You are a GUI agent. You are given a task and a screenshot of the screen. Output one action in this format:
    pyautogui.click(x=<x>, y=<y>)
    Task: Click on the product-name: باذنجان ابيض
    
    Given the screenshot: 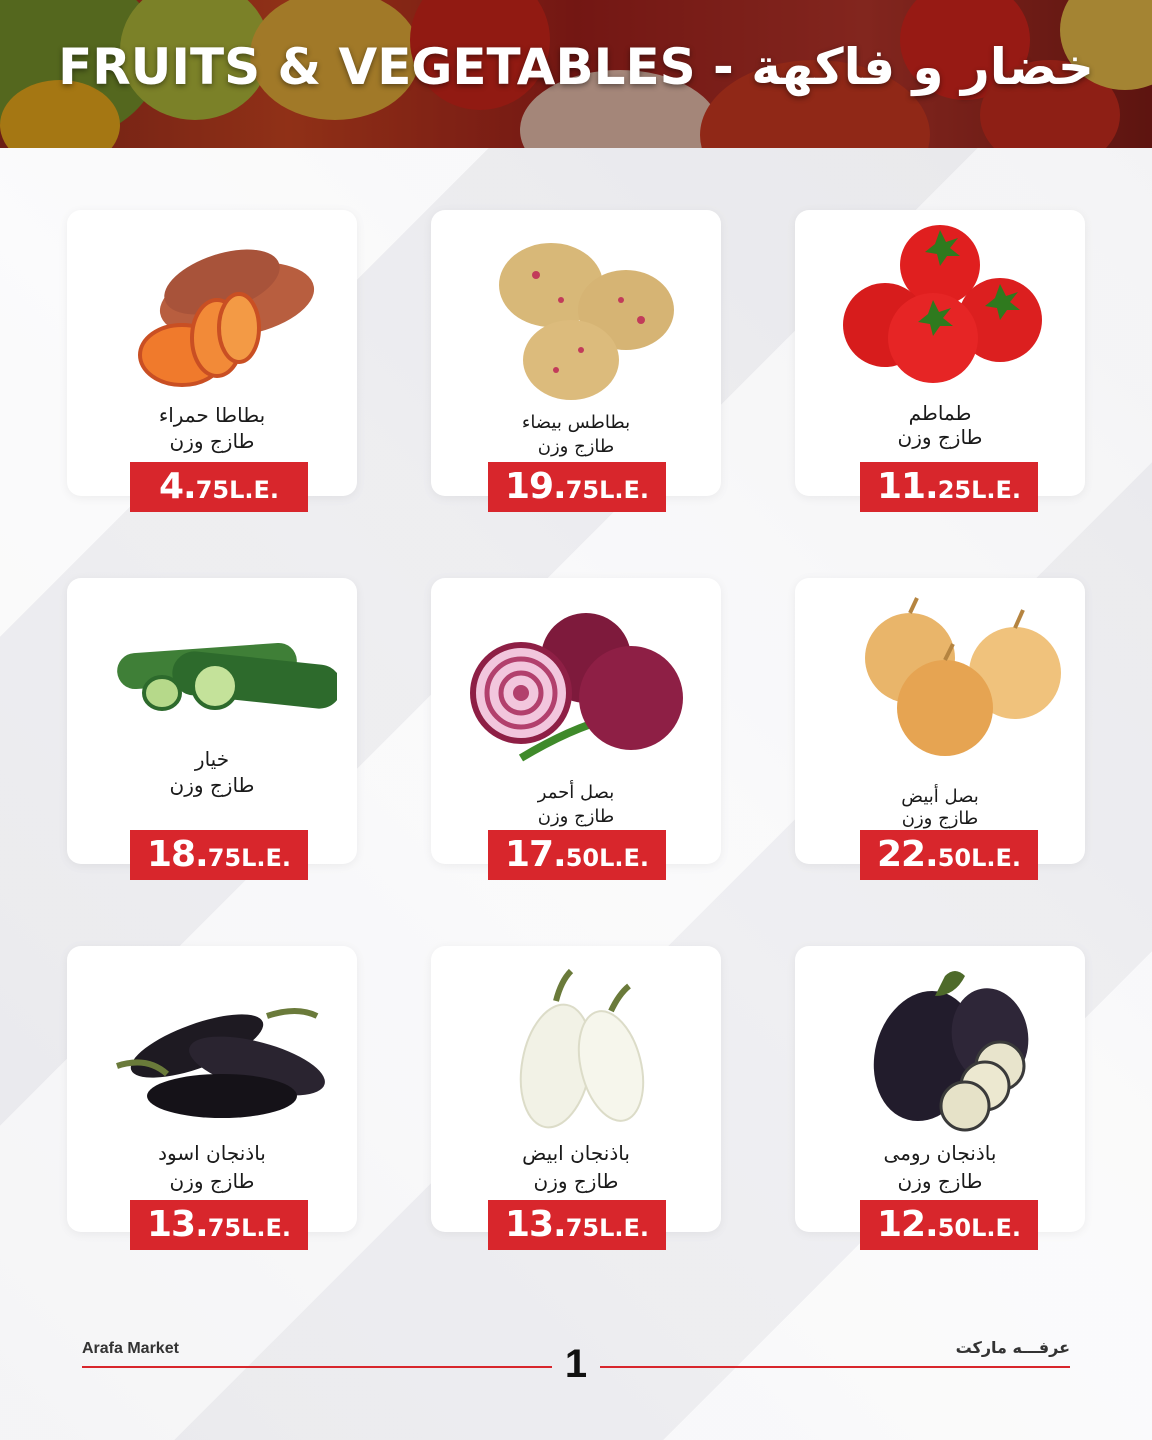 What is the action you would take?
    pyautogui.click(x=576, y=1153)
    